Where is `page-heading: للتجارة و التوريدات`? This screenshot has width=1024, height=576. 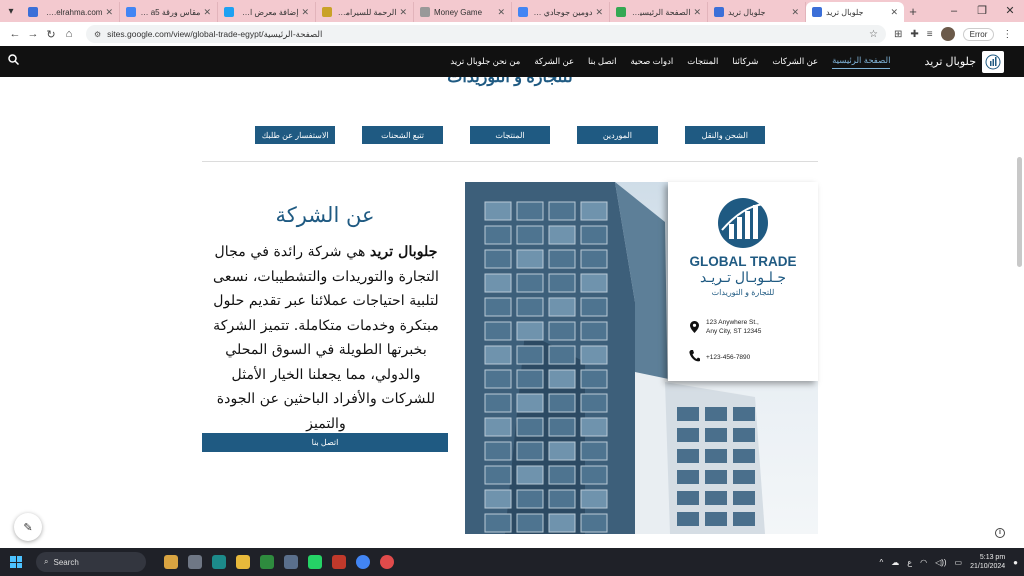 page-heading: للتجارة و التوريدات is located at coordinates (510, 81).